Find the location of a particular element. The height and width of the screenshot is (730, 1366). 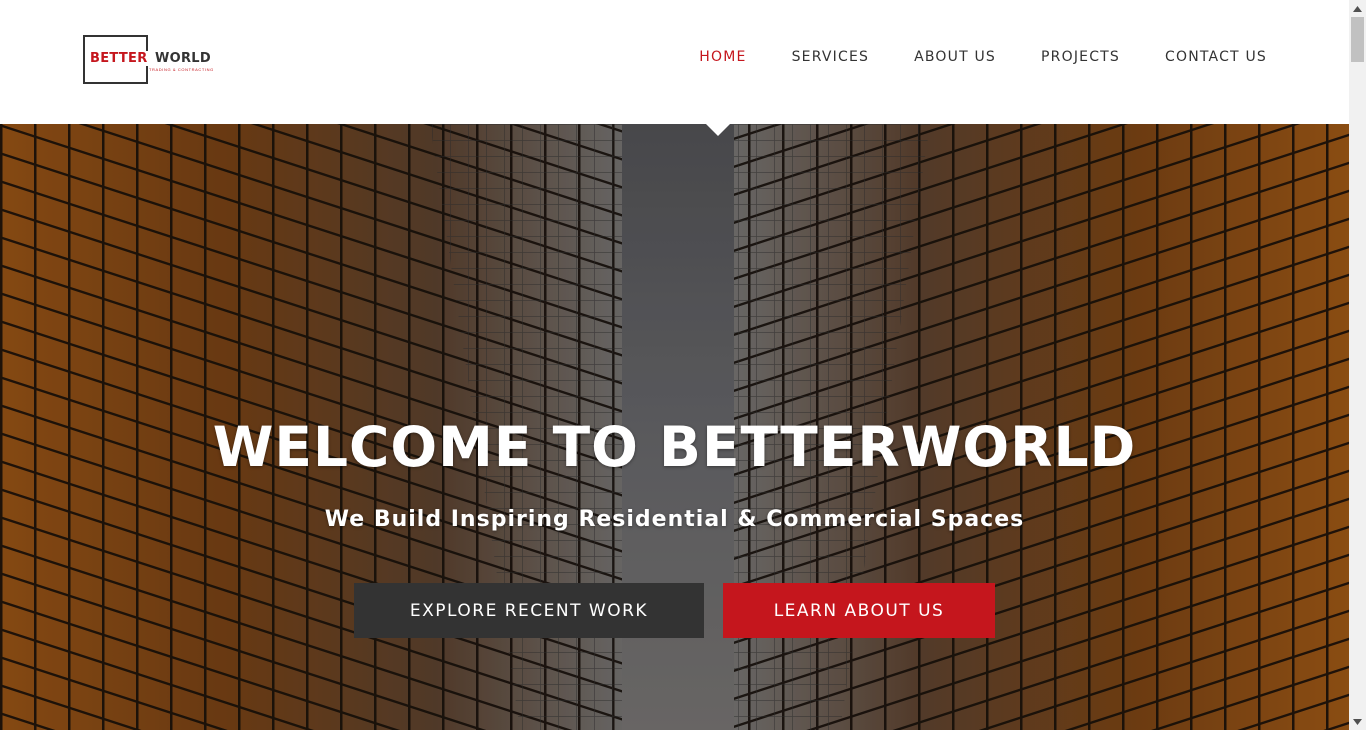

learn-about-us-button: LEARN ABOUT US is located at coordinates (859, 610).